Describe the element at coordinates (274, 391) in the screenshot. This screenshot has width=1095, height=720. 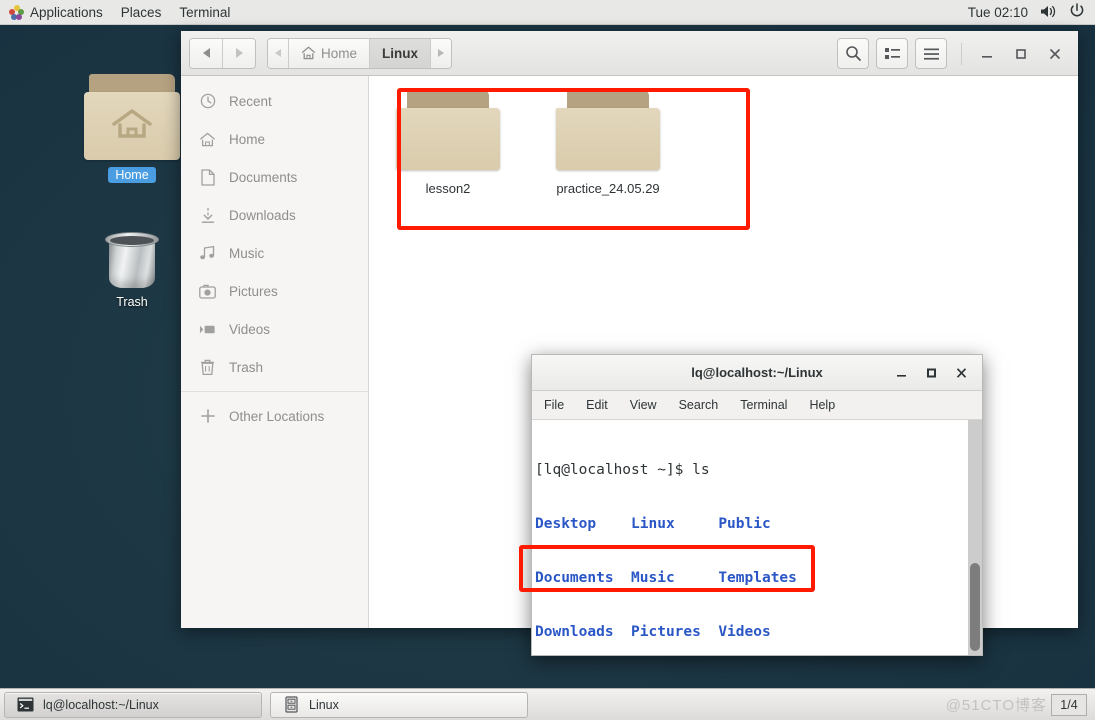
I see `sidebar-divider` at that location.